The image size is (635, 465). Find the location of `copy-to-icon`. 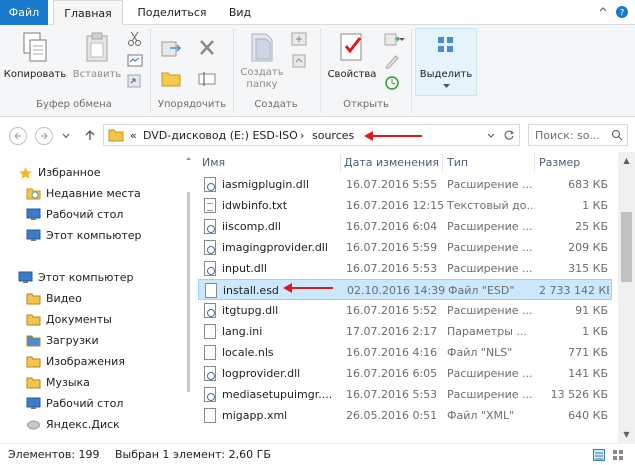

copy-to-icon is located at coordinates (172, 78).